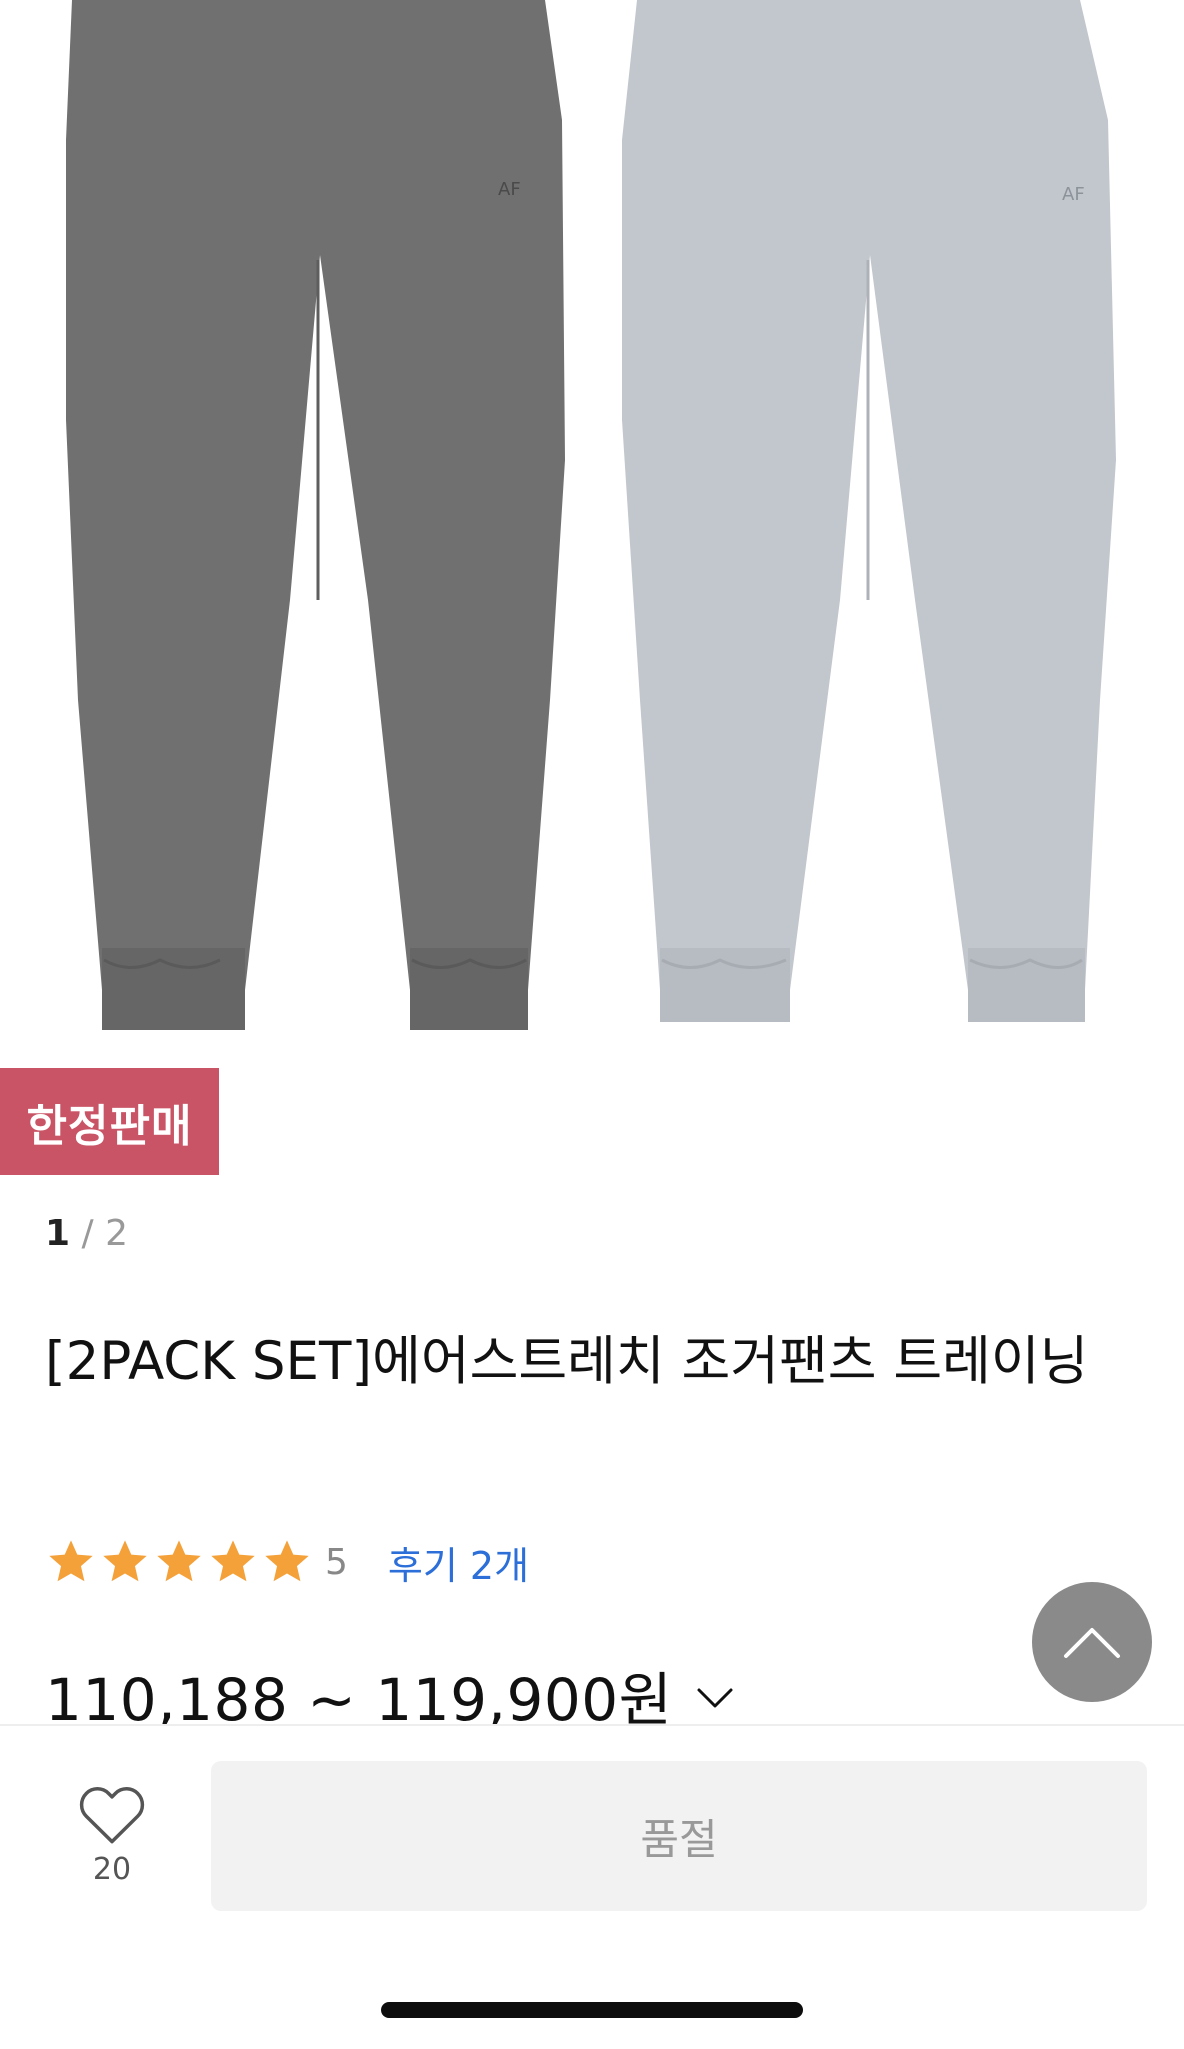  What do you see at coordinates (359, 1696) in the screenshot?
I see `price-range: 110,188 ~ 119,900원` at bounding box center [359, 1696].